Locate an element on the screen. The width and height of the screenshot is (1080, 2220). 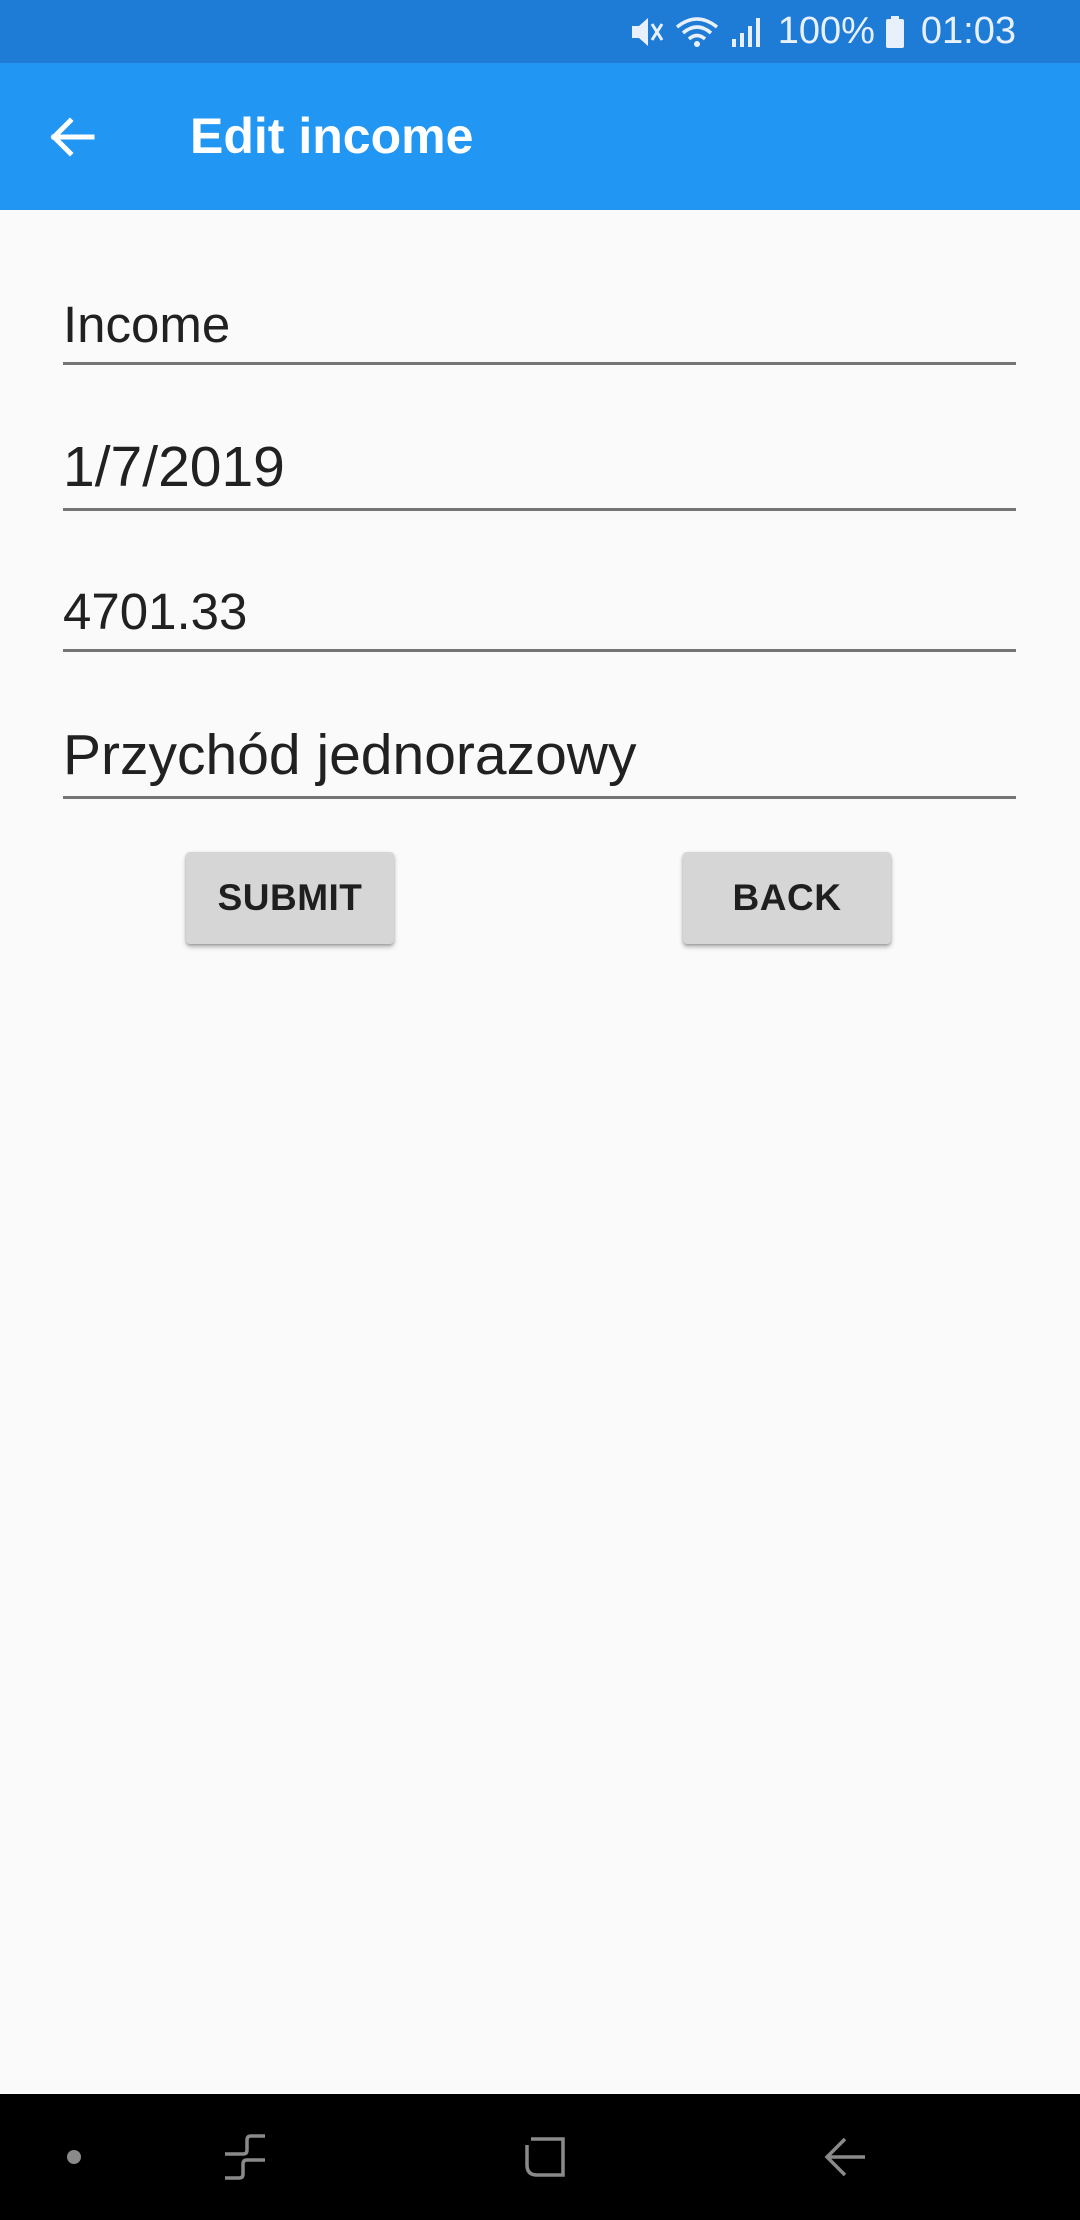
date-field: 1/7/2019 is located at coordinates (539, 468).